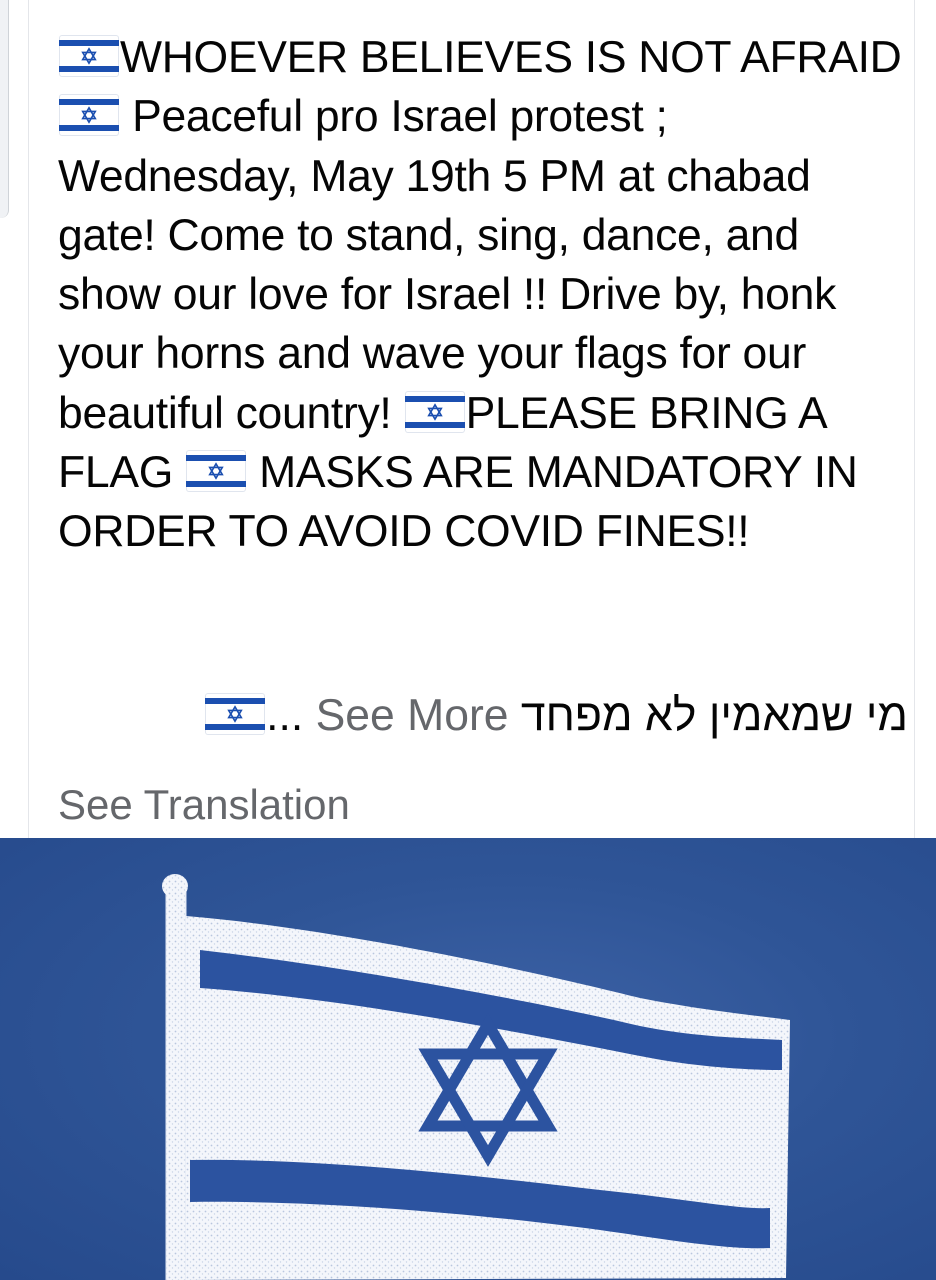 The height and width of the screenshot is (1280, 936). What do you see at coordinates (204, 805) in the screenshot?
I see `see-translation-link: See Translation` at bounding box center [204, 805].